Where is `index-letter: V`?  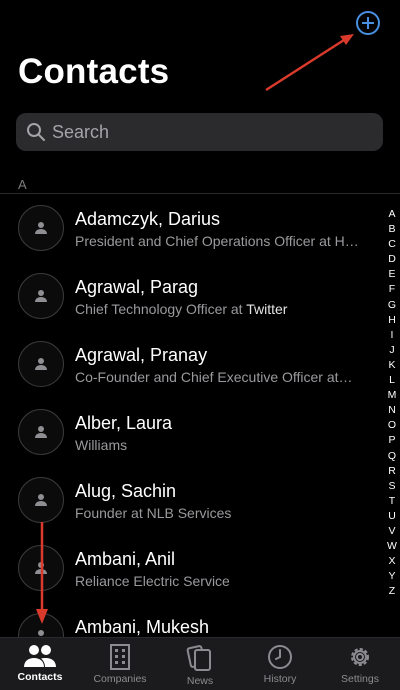 index-letter: V is located at coordinates (391, 531).